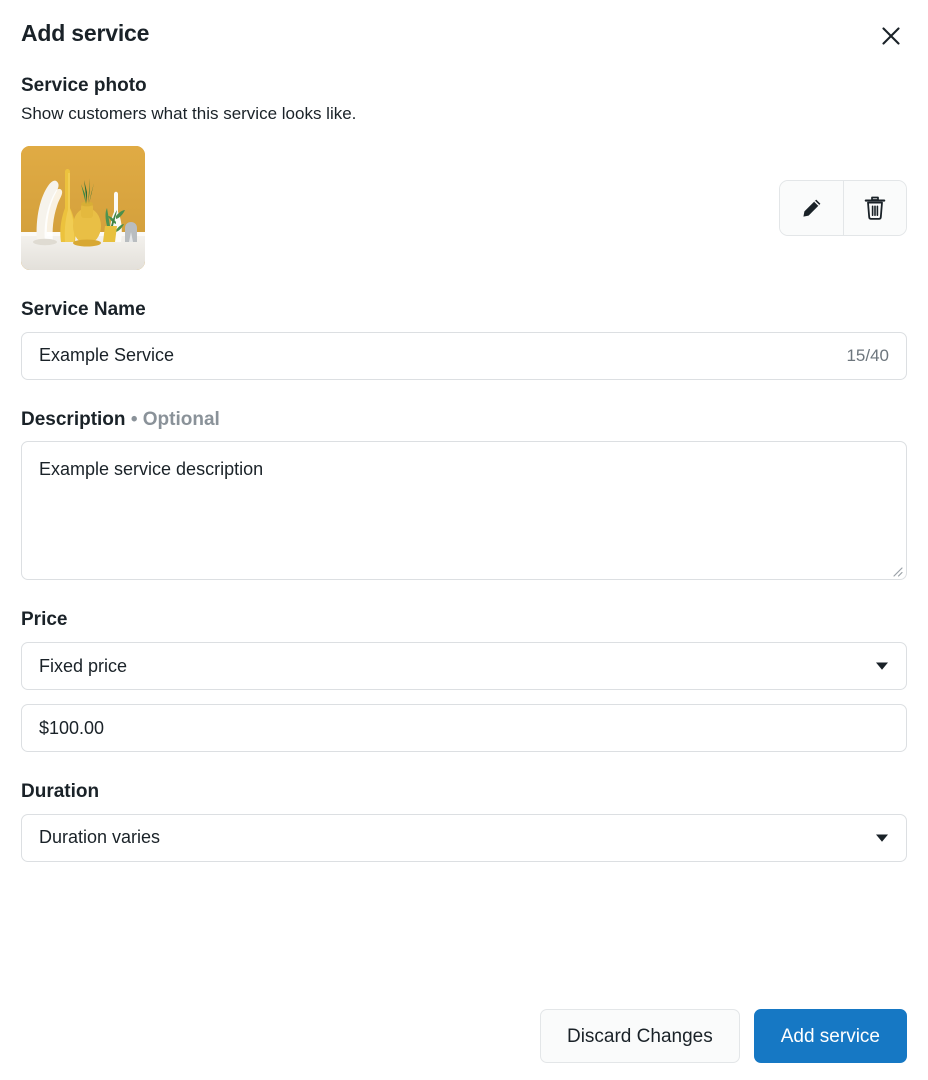 The height and width of the screenshot is (1080, 928). I want to click on close-icon, so click(891, 36).